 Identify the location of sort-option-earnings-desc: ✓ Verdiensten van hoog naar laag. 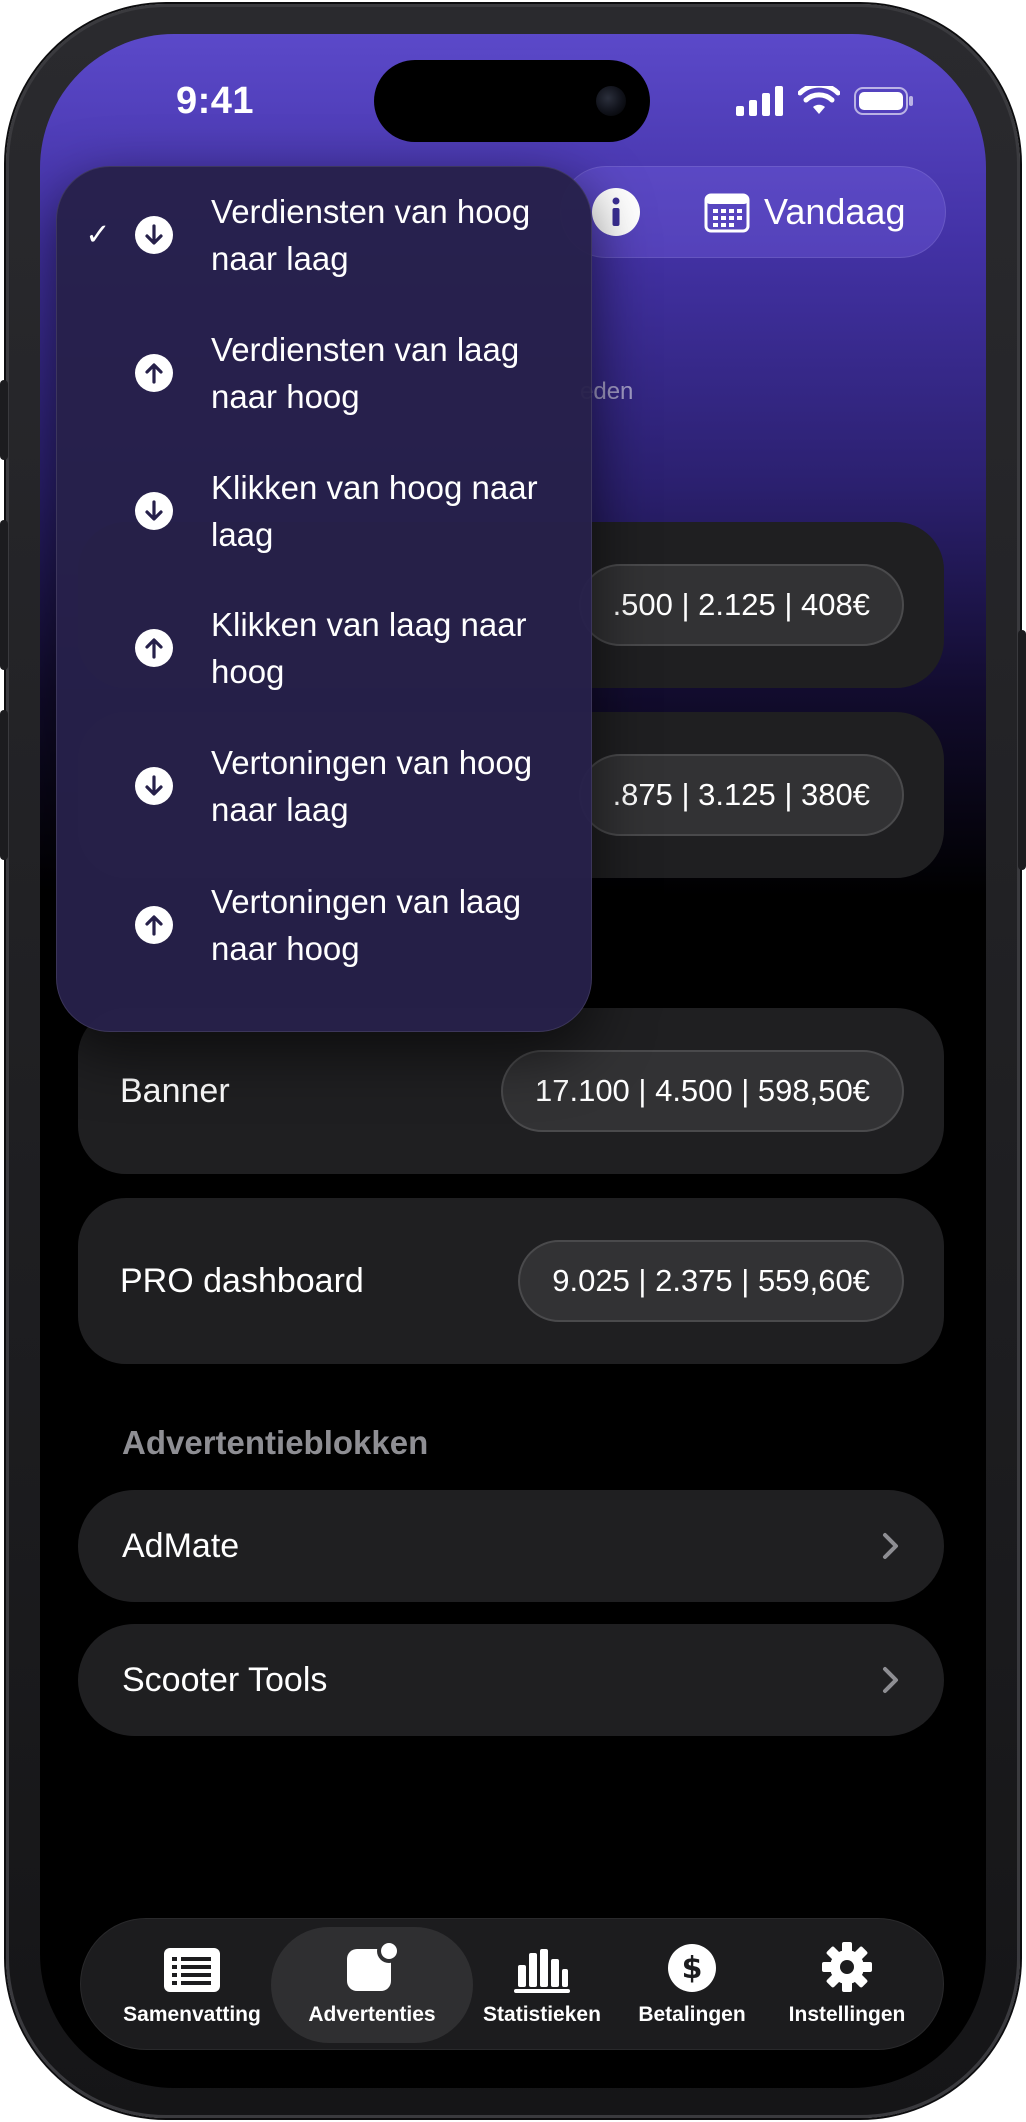
(325, 235).